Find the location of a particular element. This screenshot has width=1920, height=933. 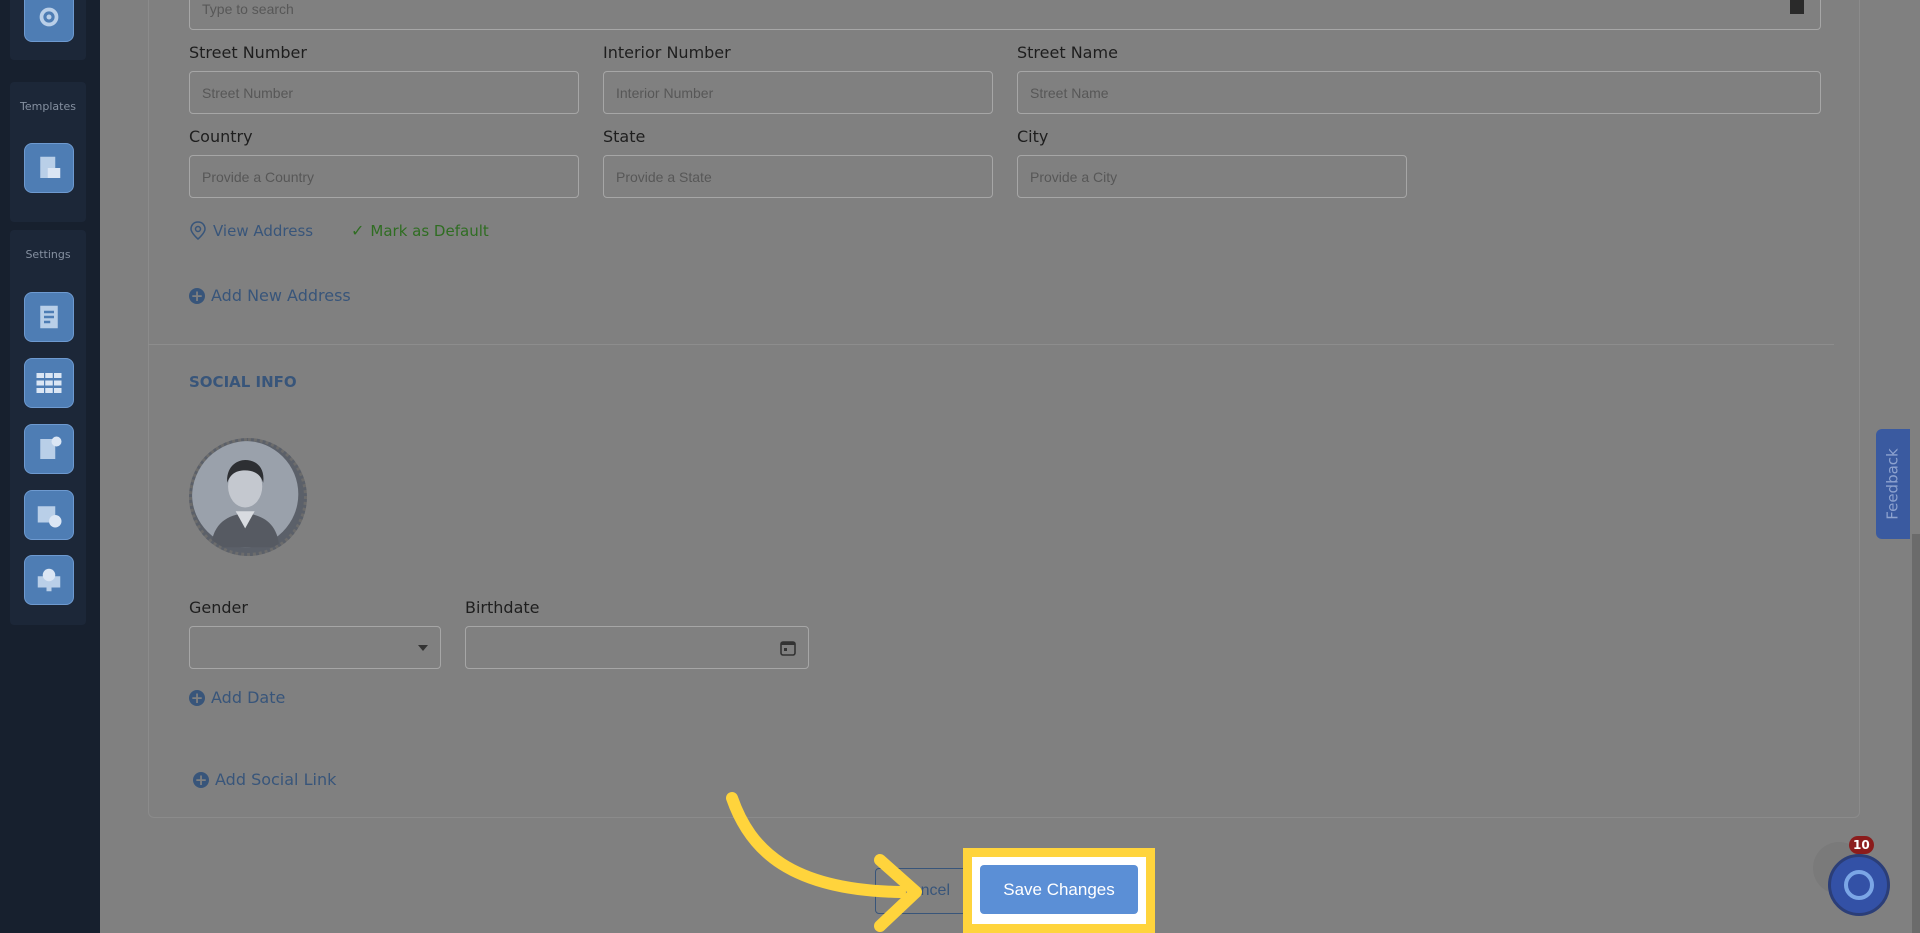

chat-icon is located at coordinates (1859, 885).